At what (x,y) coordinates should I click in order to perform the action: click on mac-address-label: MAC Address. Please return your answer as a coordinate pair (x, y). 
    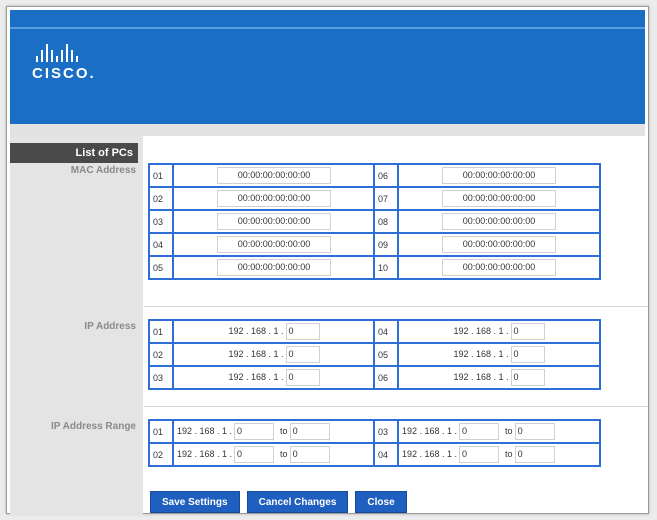
    Looking at the image, I should click on (103, 170).